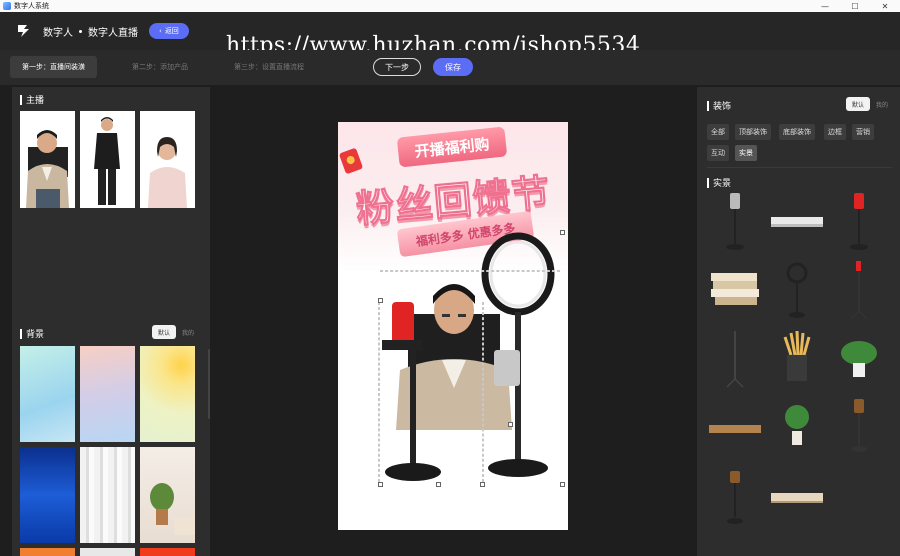 This screenshot has height=556, width=900. I want to click on anchor-female-image, so click(167, 172).